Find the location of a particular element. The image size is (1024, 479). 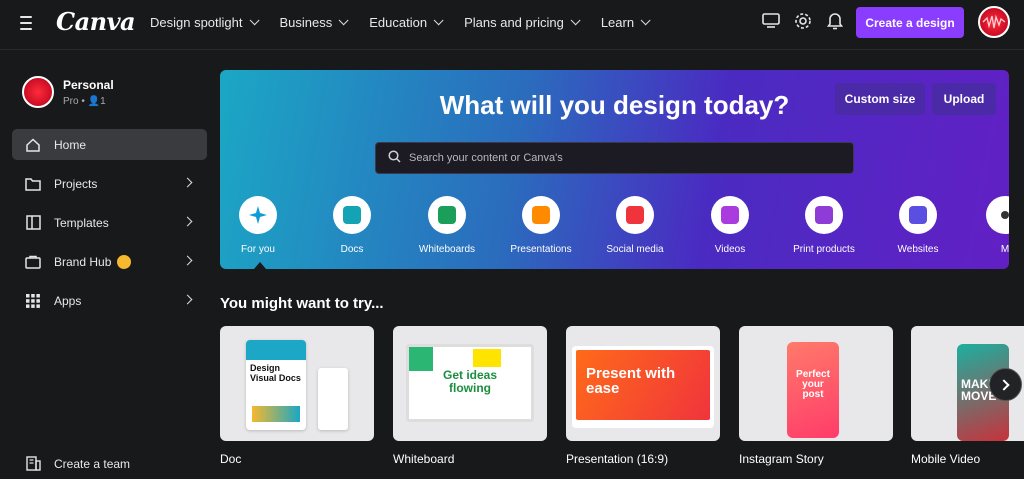

category-label: Presentations is located at coordinates (541, 249).